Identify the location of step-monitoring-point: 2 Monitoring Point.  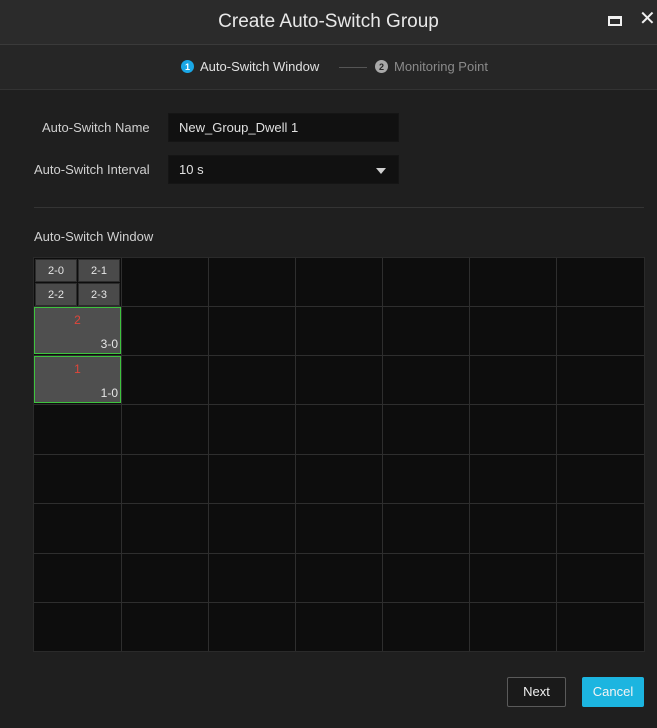
(431, 66).